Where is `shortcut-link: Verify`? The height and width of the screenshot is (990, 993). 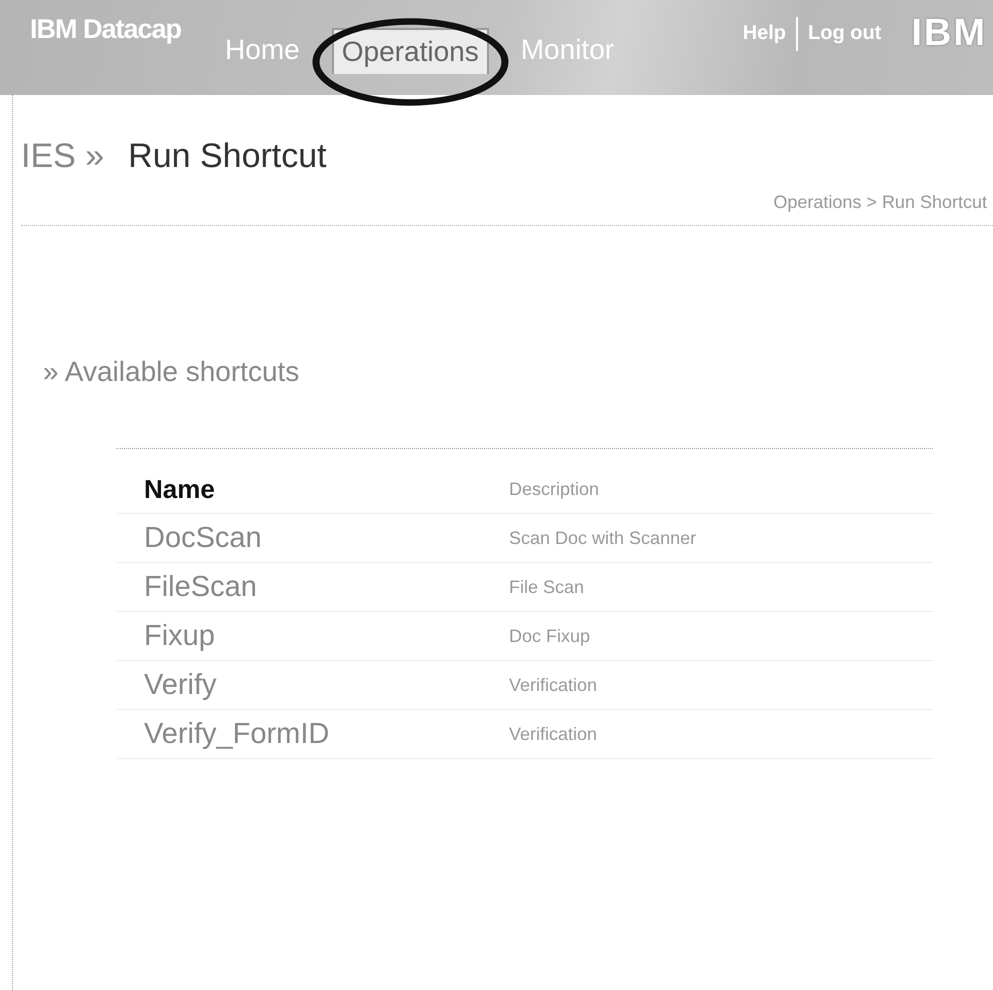
shortcut-link: Verify is located at coordinates (326, 685).